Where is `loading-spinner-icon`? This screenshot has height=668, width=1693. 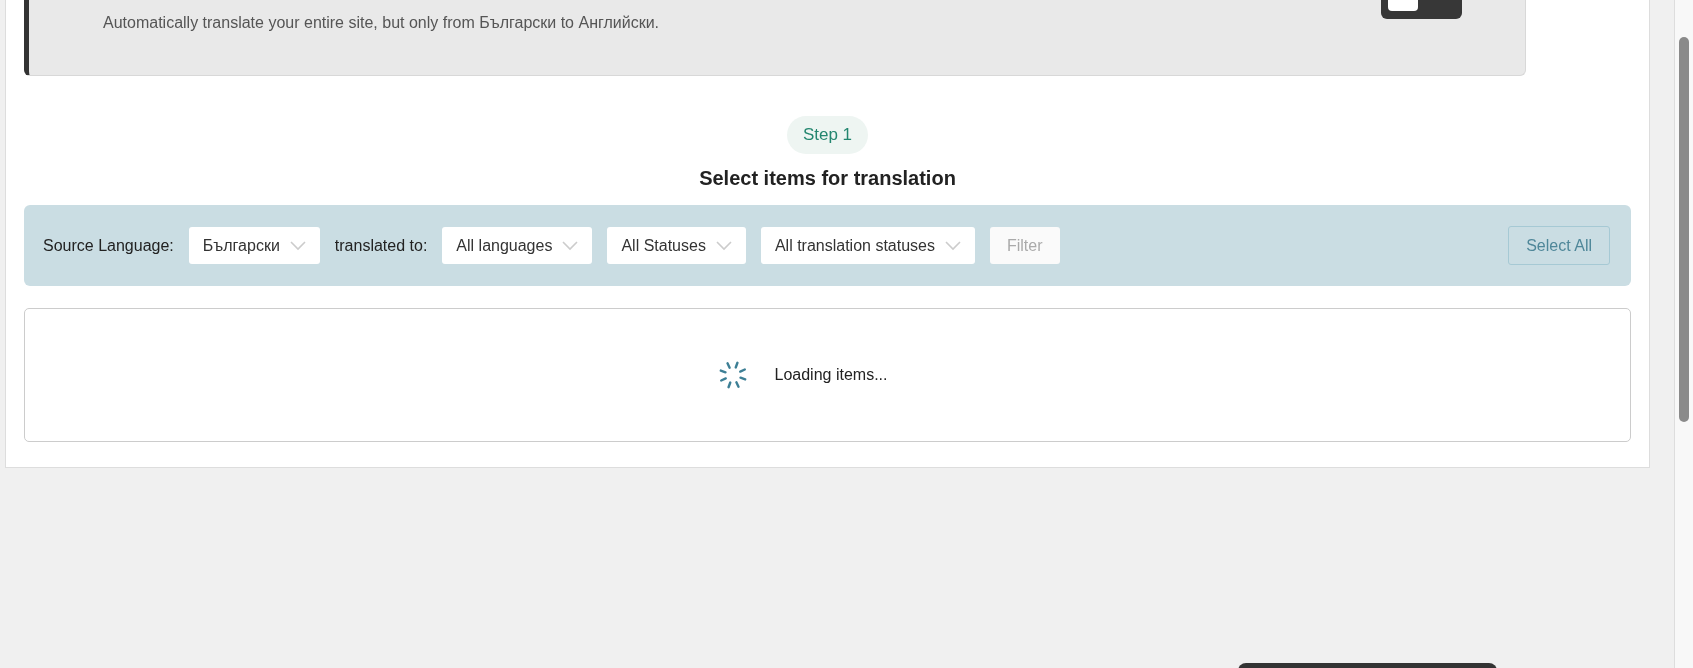 loading-spinner-icon is located at coordinates (732, 375).